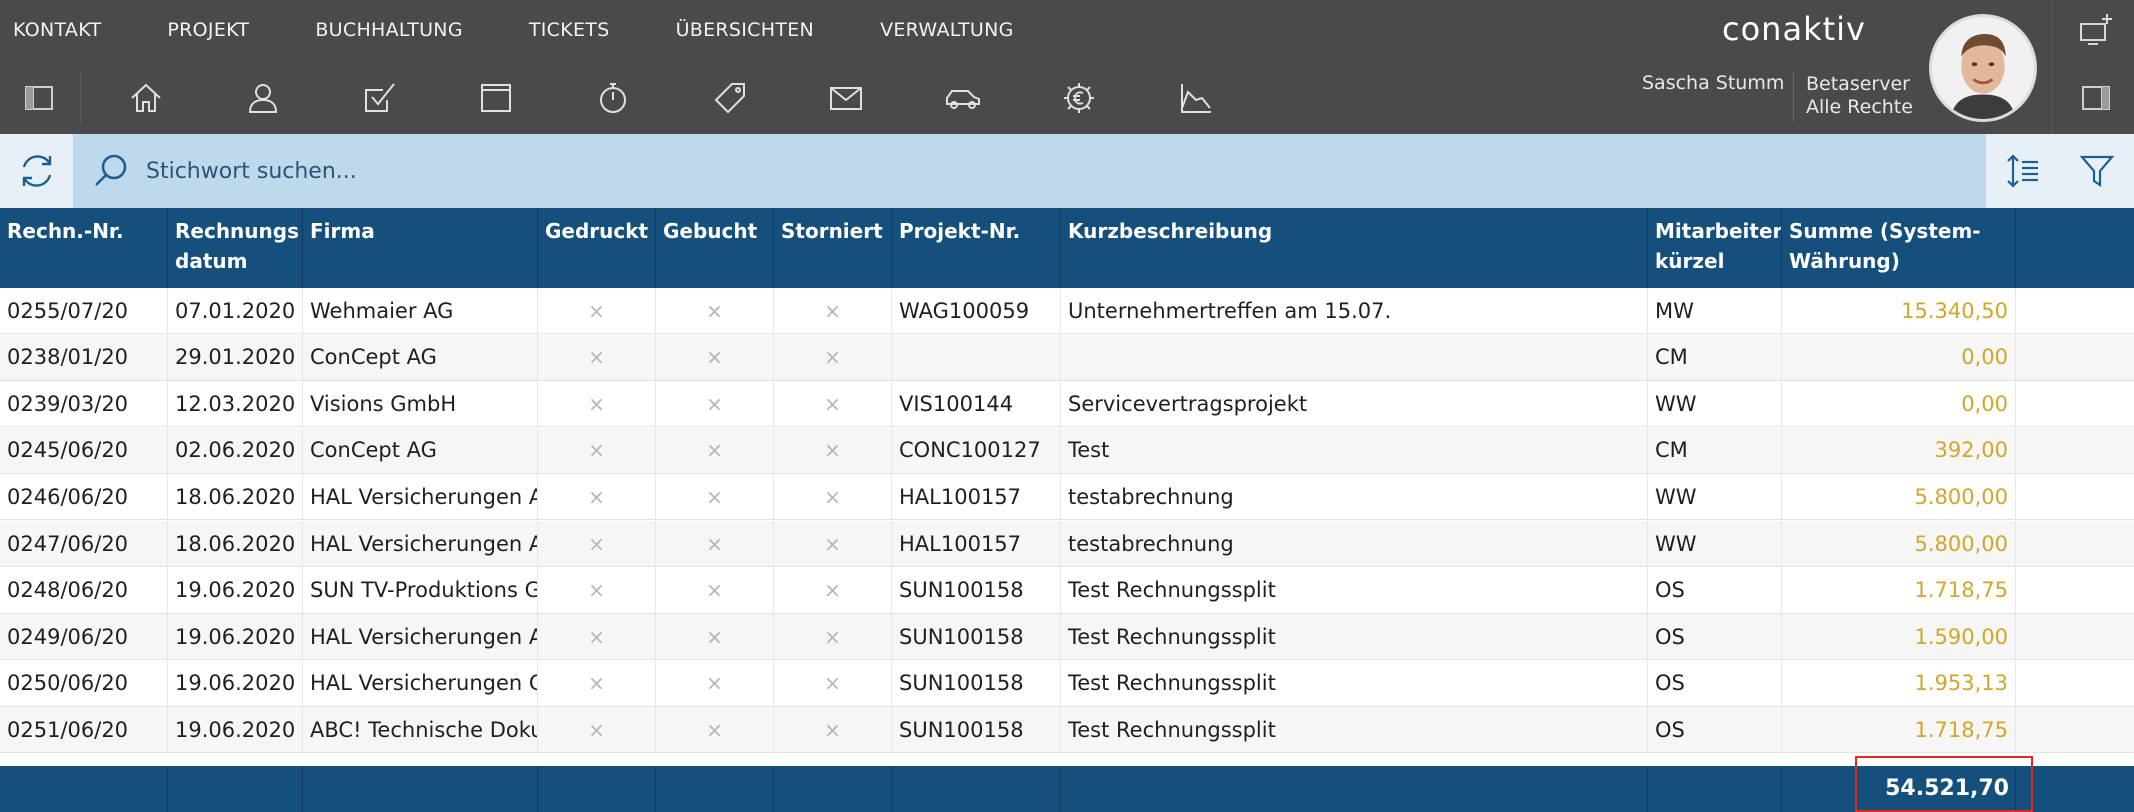 Image resolution: width=2134 pixels, height=812 pixels. What do you see at coordinates (1899, 450) in the screenshot?
I see `cell-summe: 392,00` at bounding box center [1899, 450].